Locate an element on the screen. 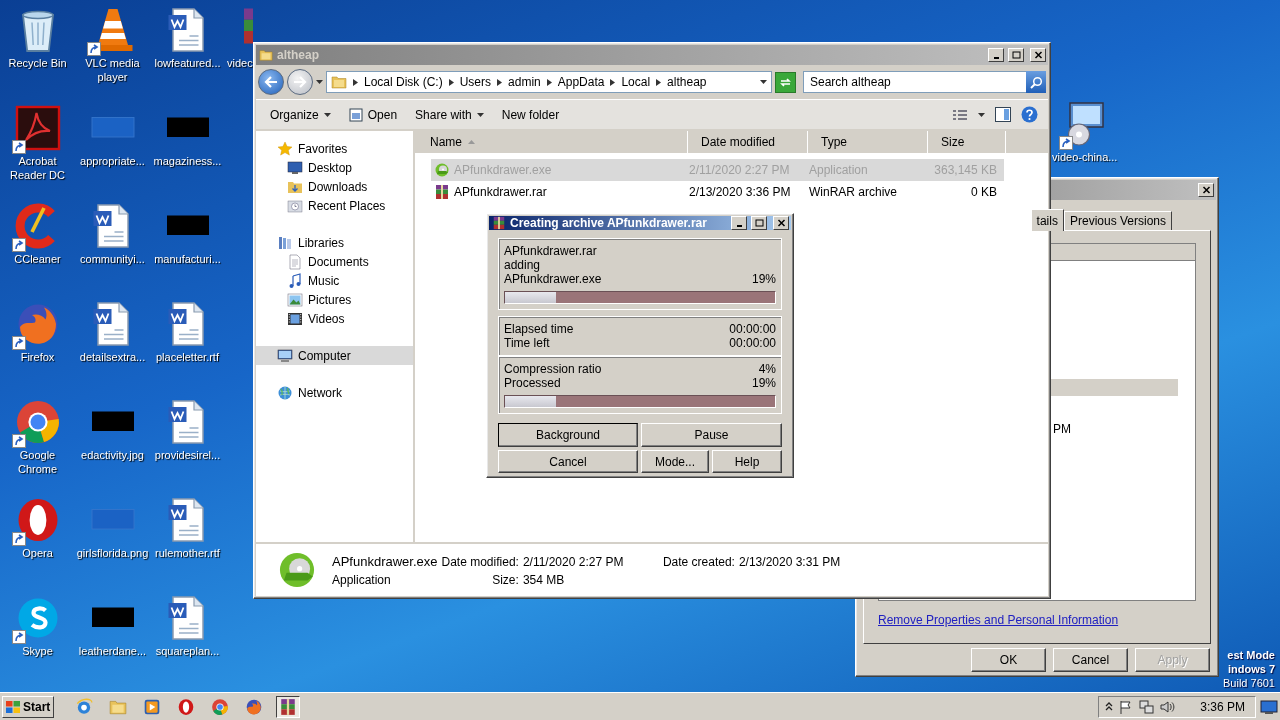  breadcrumb-item: altheap is located at coordinates (687, 82).